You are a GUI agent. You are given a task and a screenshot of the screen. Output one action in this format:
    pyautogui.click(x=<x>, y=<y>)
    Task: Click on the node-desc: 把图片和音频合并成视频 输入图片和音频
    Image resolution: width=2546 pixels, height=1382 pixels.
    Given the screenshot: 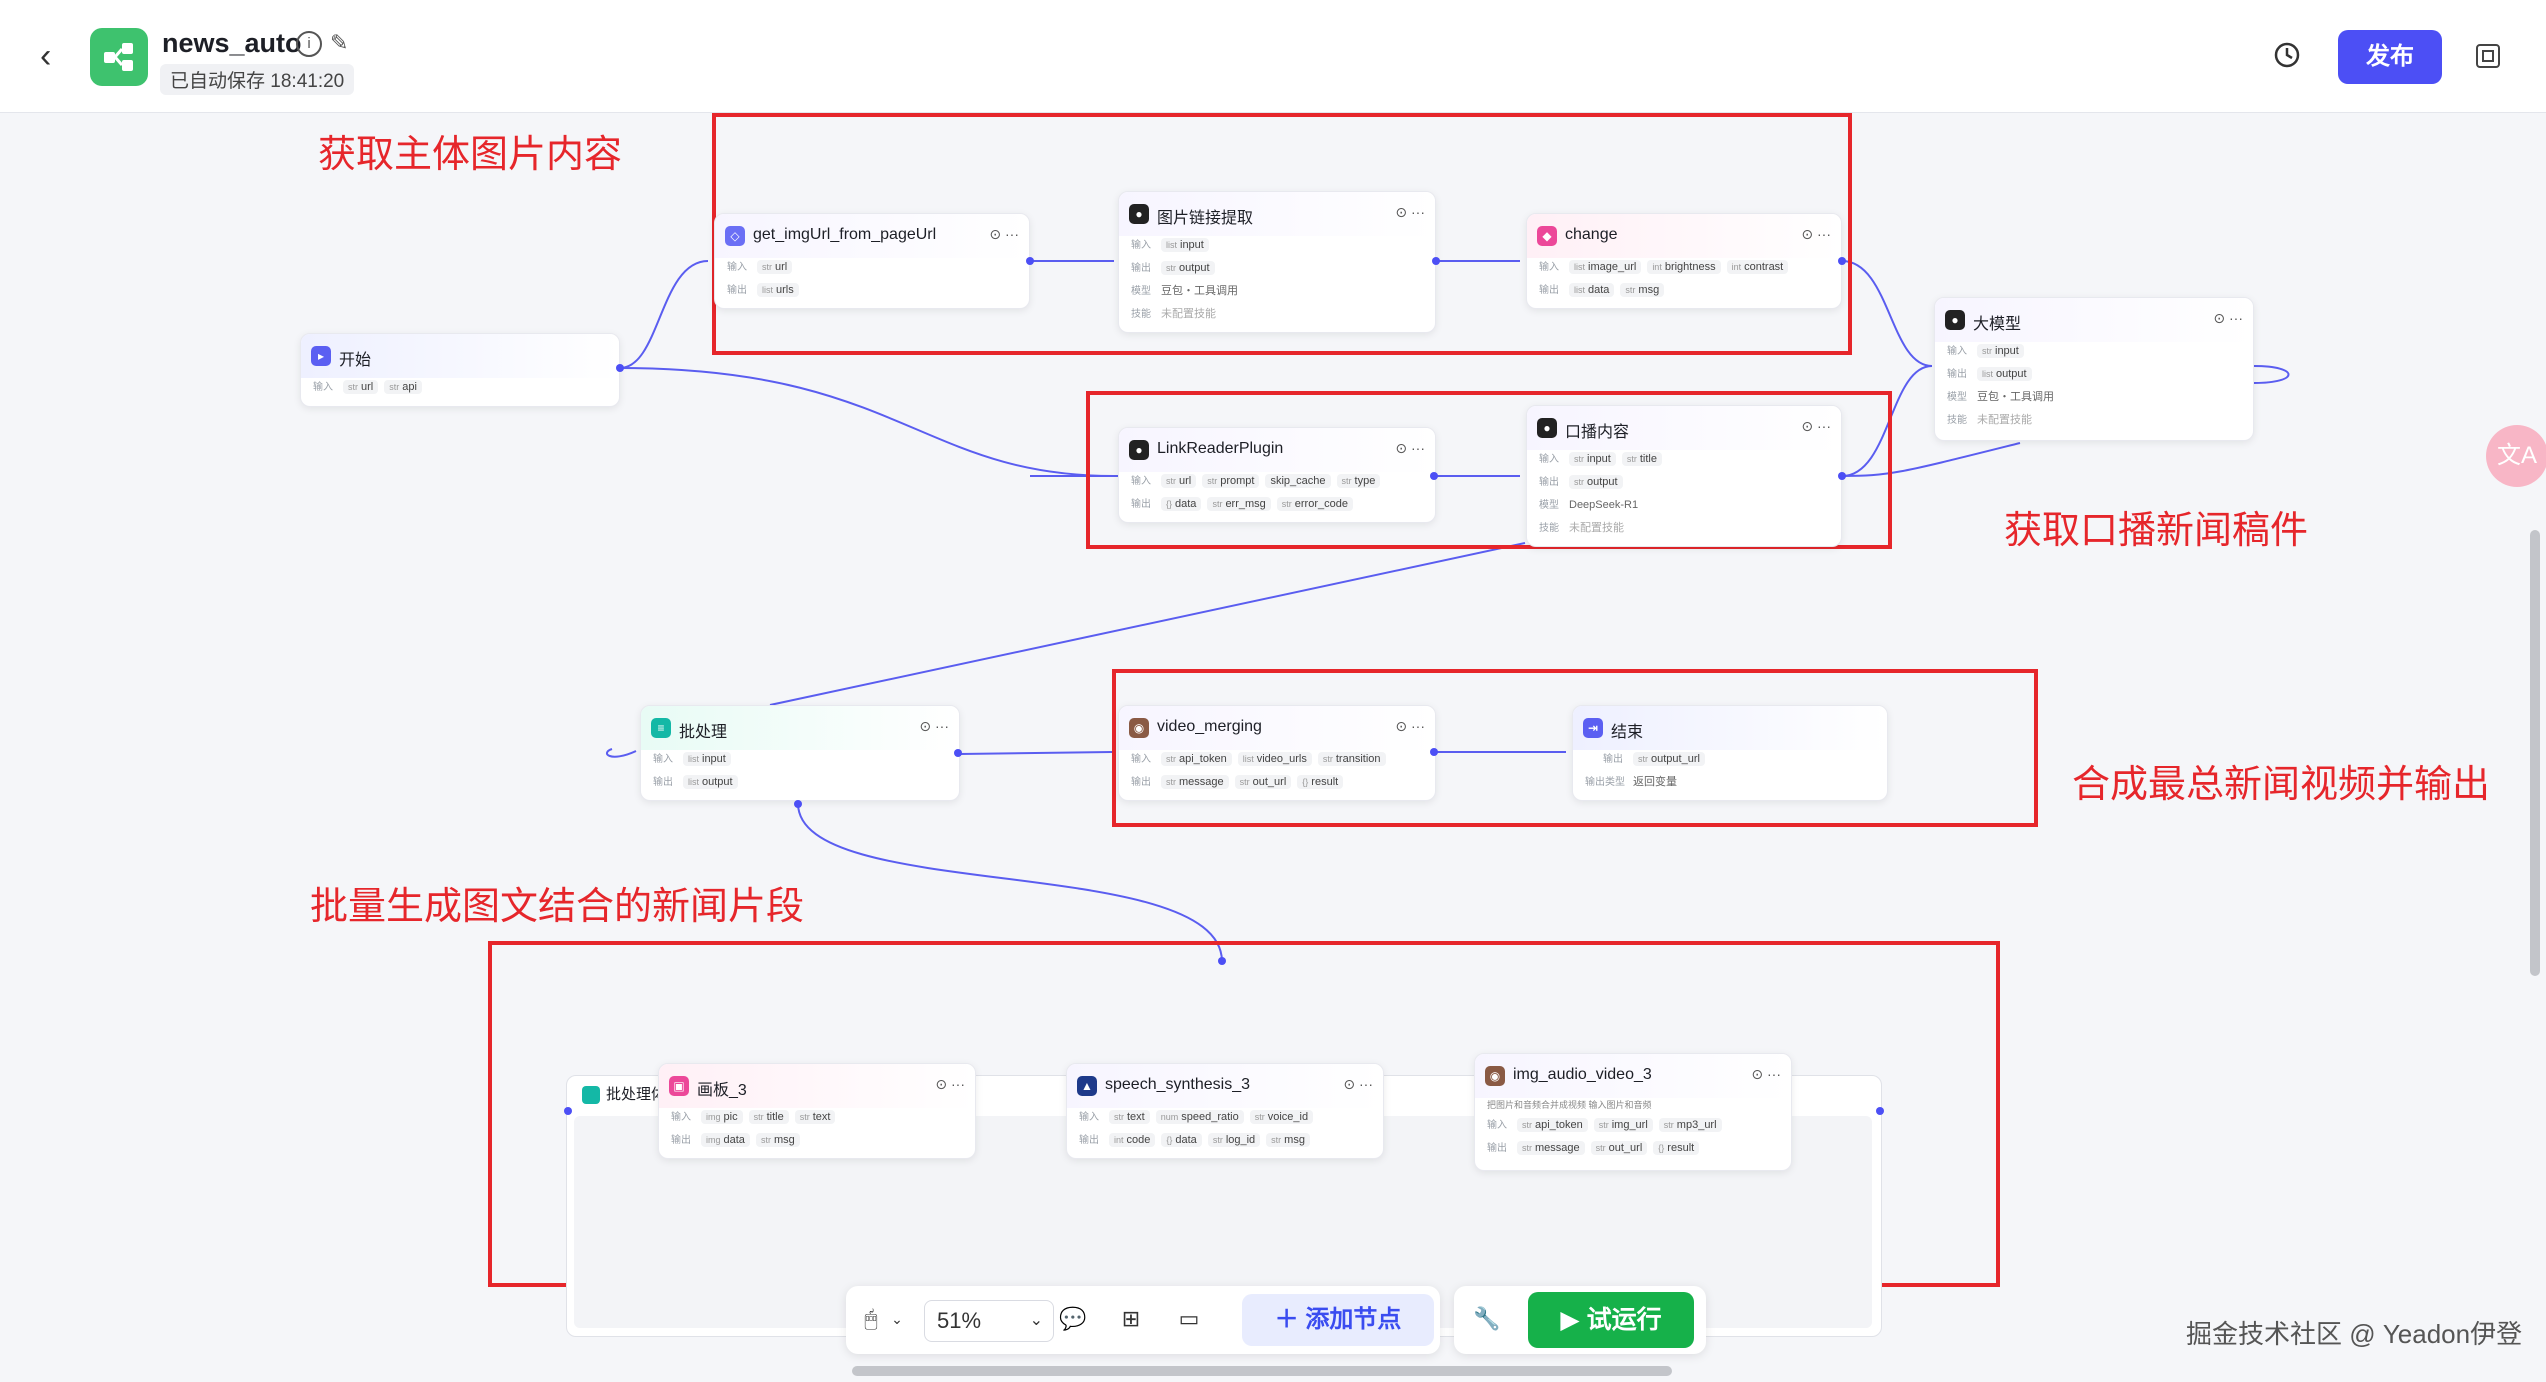 What is the action you would take?
    pyautogui.click(x=1569, y=1105)
    